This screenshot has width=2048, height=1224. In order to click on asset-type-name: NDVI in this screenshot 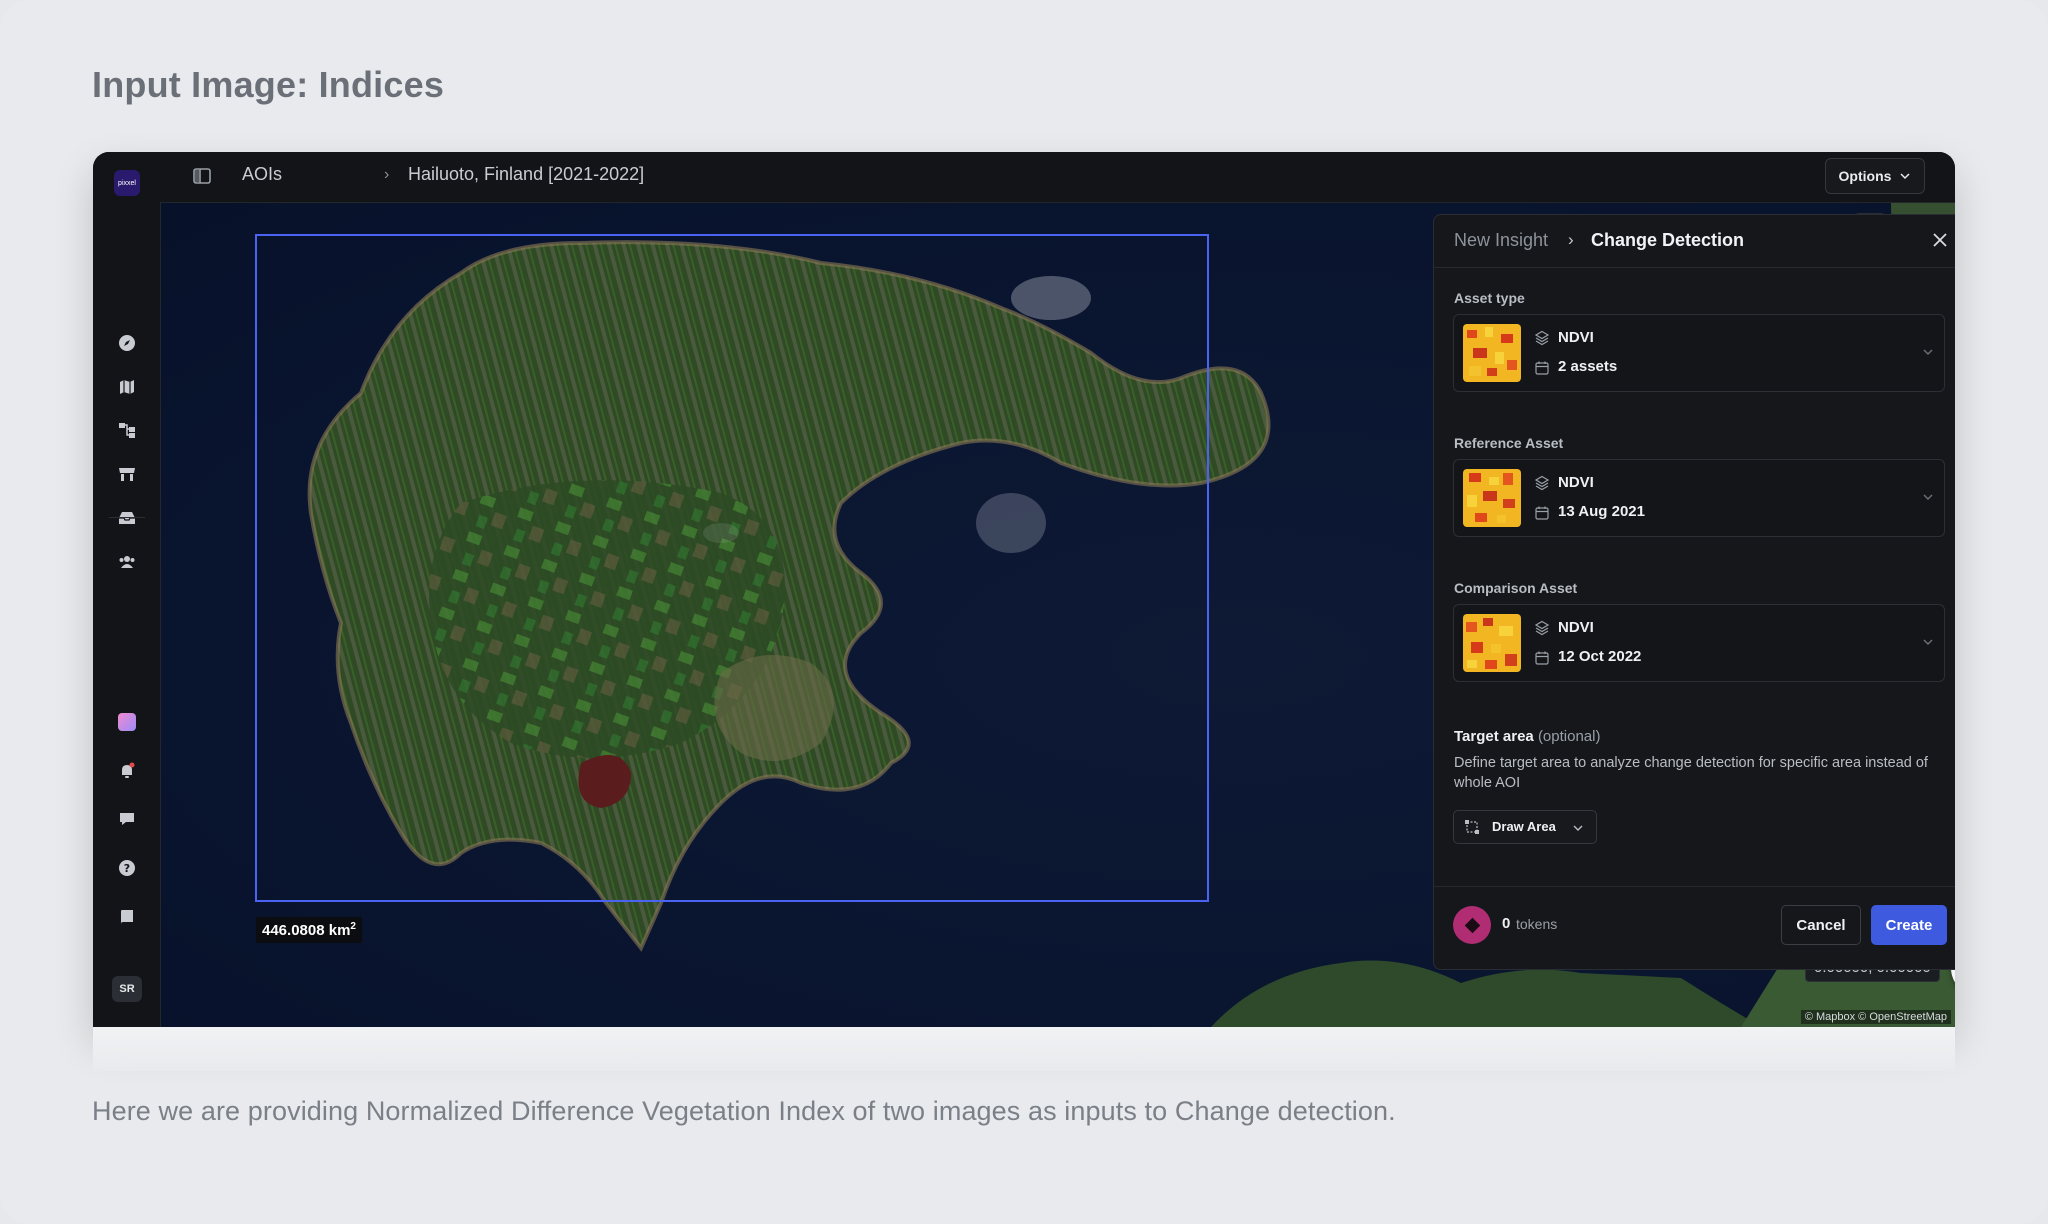, I will do `click(1576, 337)`.